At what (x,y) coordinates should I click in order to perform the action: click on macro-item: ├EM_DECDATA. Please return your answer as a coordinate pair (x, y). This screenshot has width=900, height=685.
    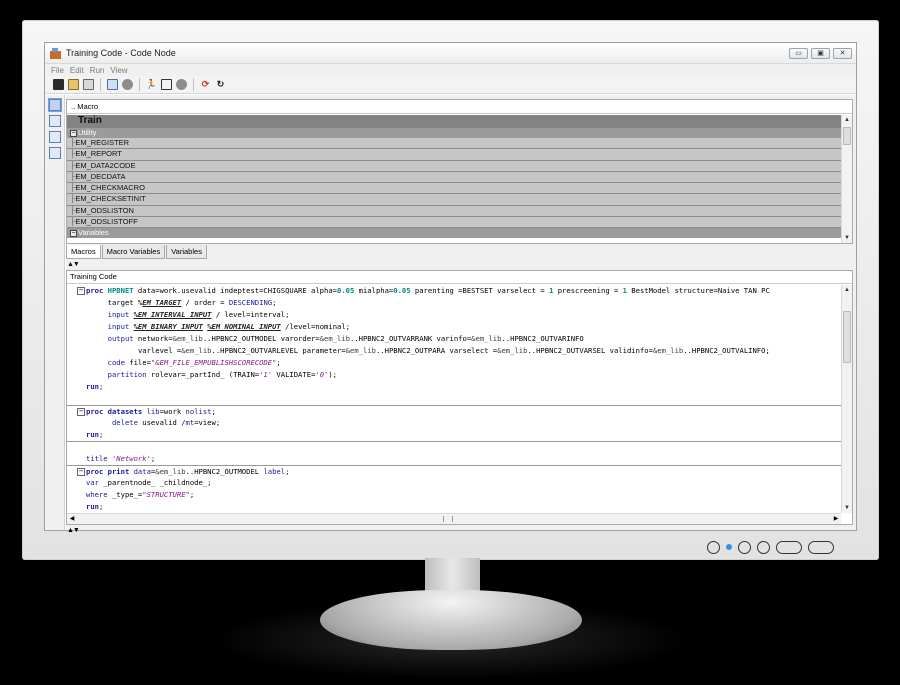
    Looking at the image, I should click on (454, 177).